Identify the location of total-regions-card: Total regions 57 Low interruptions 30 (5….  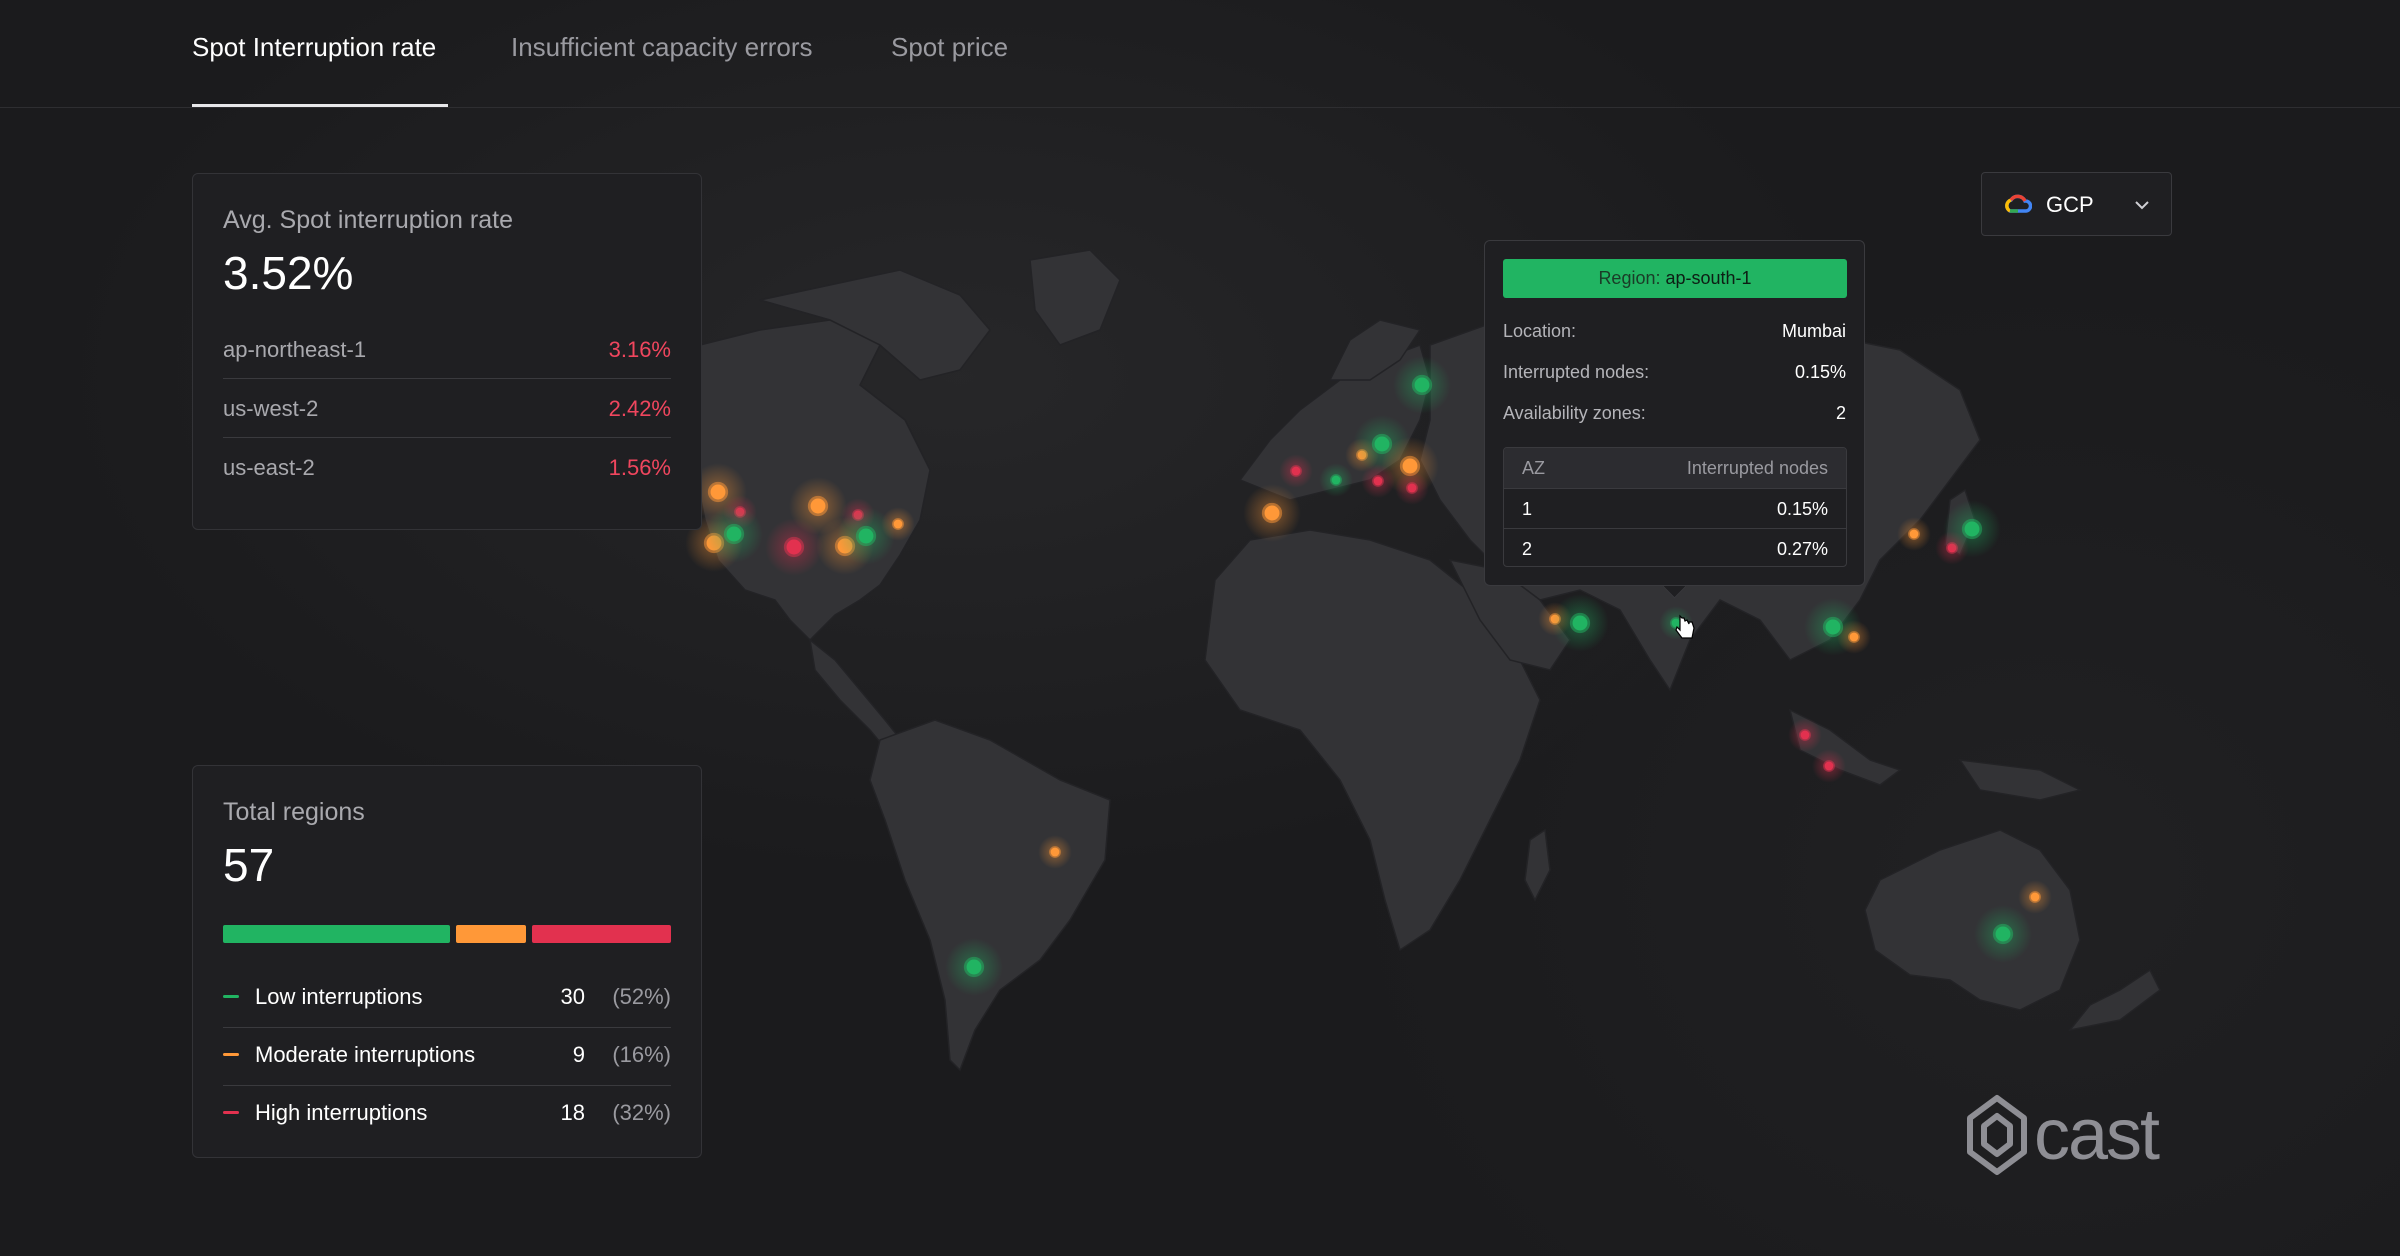
(447, 961).